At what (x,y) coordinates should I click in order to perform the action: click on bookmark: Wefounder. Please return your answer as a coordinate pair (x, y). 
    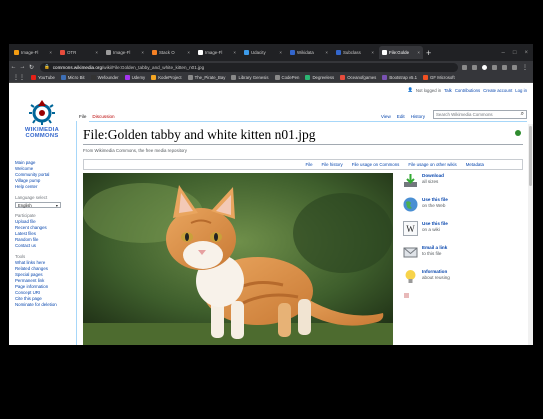
    Looking at the image, I should click on (104, 77).